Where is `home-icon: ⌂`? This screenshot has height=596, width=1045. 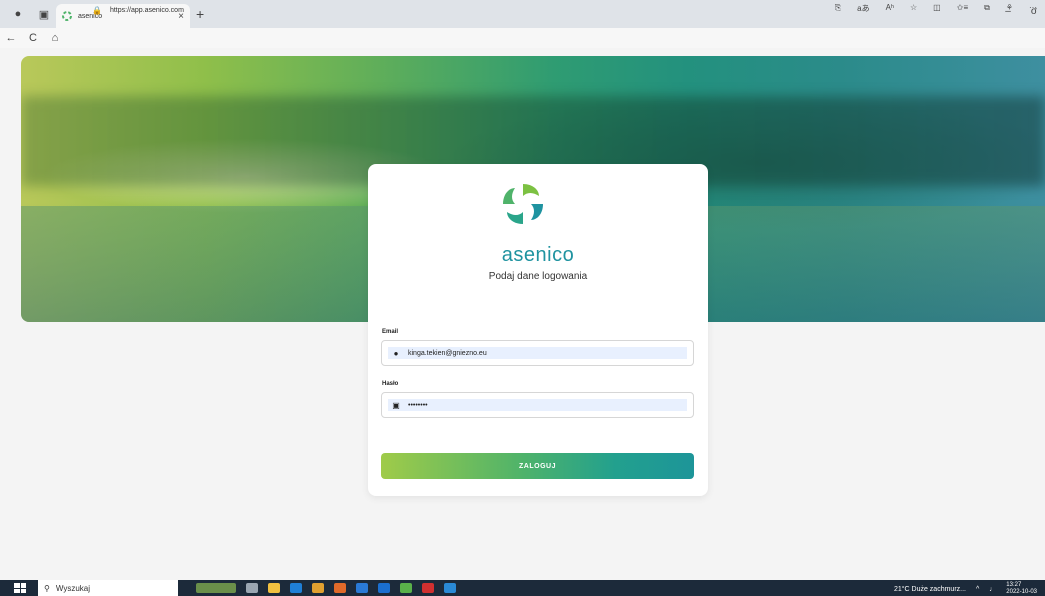
home-icon: ⌂ is located at coordinates (55, 38).